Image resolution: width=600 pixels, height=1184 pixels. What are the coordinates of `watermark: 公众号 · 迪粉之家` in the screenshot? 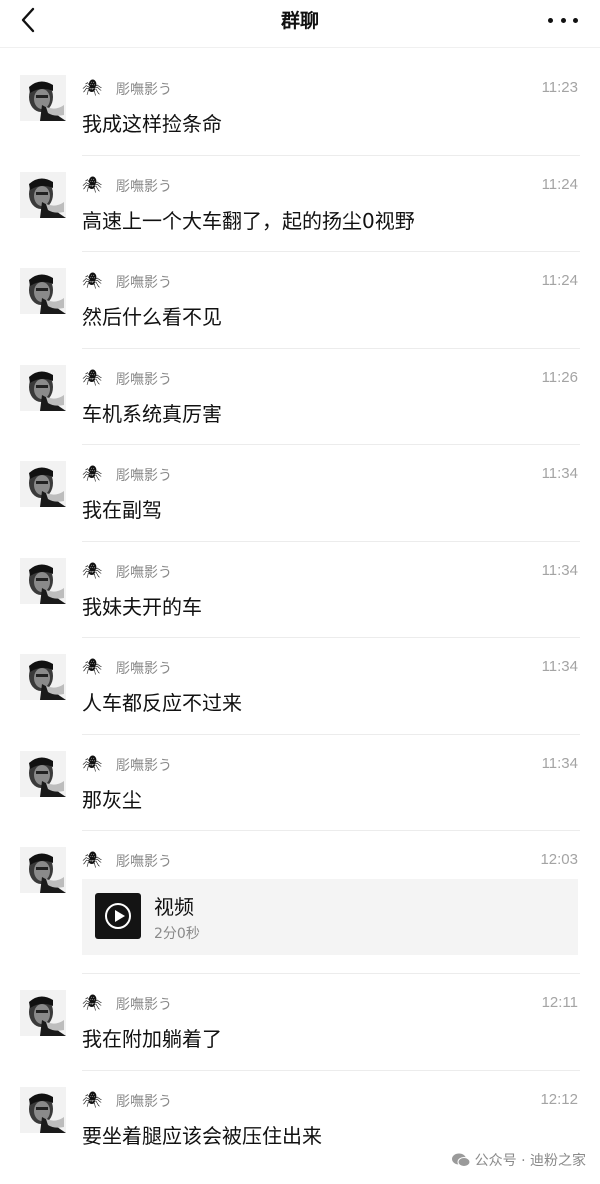 It's located at (518, 1160).